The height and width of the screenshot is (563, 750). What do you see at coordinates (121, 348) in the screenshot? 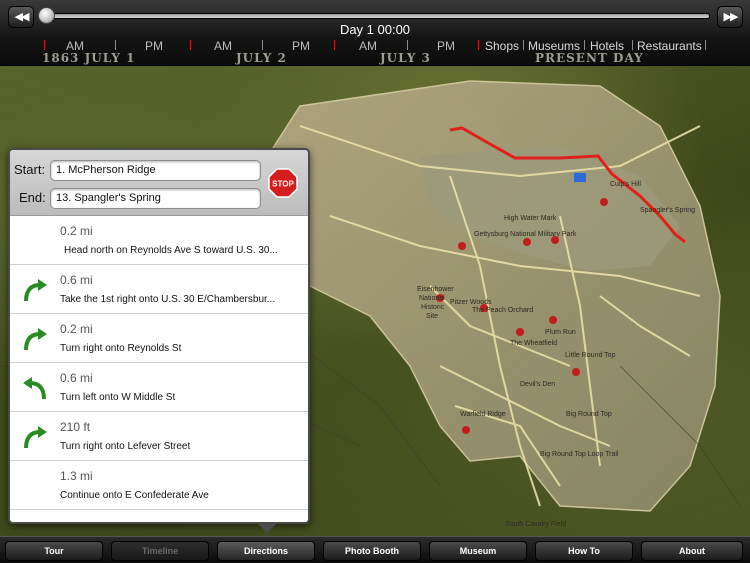
I see `step-instruction: Turn right onto Reynolds St` at bounding box center [121, 348].